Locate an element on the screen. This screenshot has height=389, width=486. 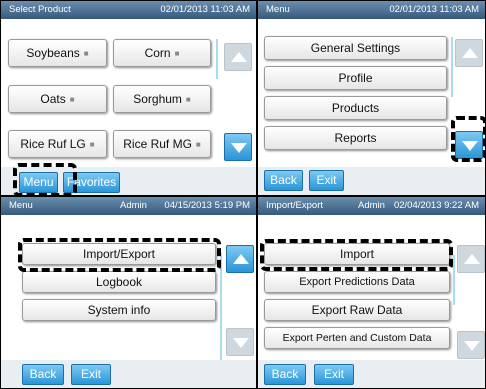
product-button-soybeans: Soybeans ■ is located at coordinates (57, 53).